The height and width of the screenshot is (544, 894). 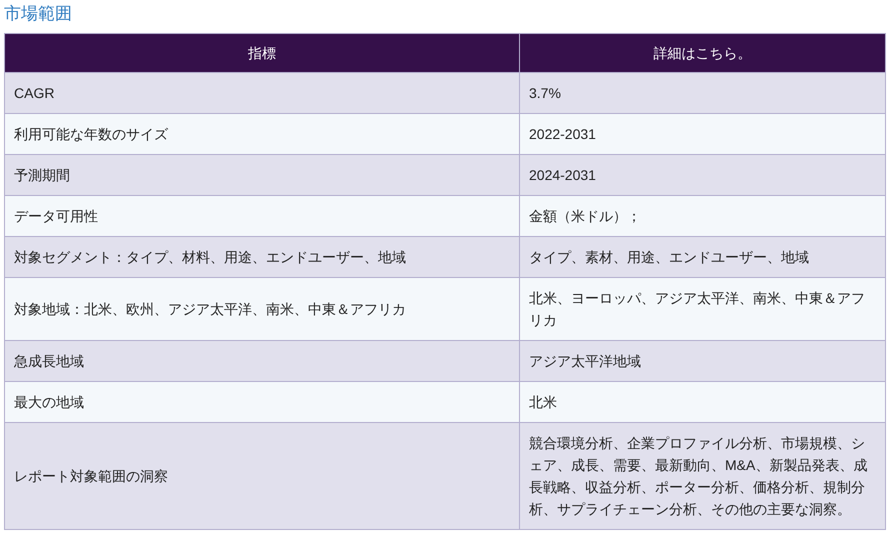 I want to click on section-title: 市場範囲, so click(x=38, y=14).